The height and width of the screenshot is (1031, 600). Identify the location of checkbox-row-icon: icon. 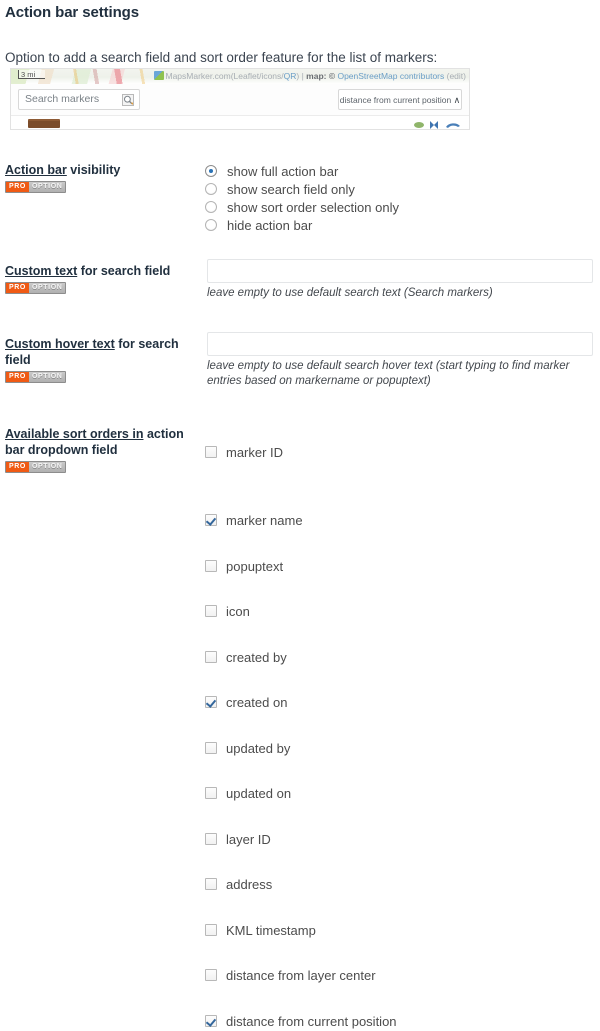
(227, 611).